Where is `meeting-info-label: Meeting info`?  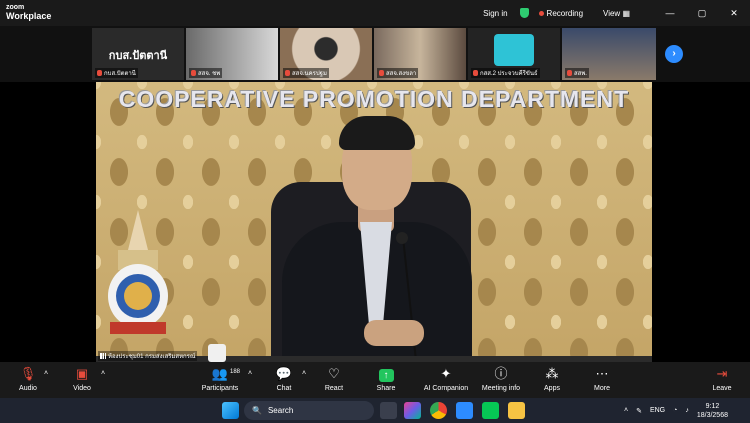
meeting-info-label: Meeting info is located at coordinates (501, 388).